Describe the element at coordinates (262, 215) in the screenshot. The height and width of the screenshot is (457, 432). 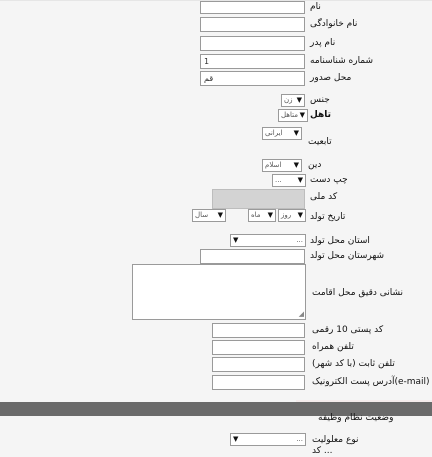
I see `birth-month-select: ماه ▼` at that location.